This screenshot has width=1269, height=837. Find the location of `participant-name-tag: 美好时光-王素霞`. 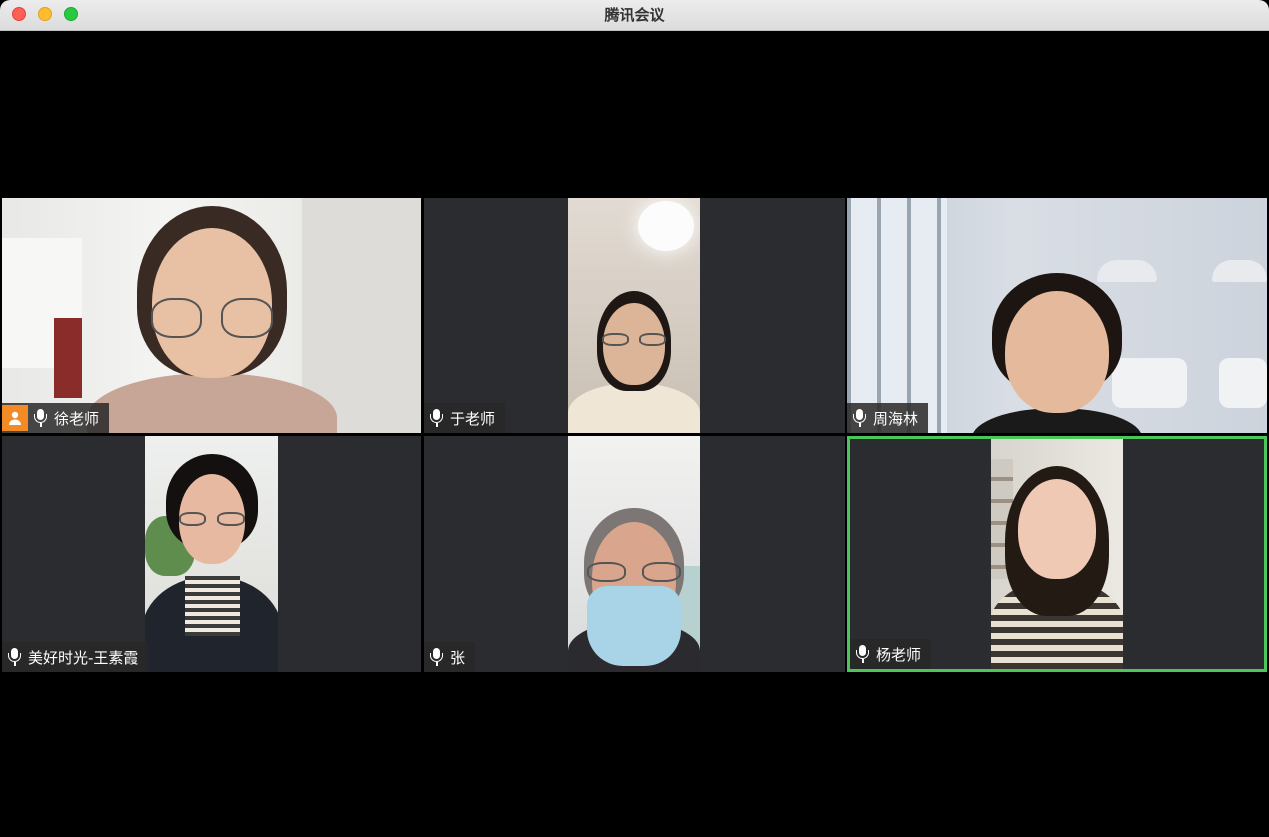

participant-name-tag: 美好时光-王素霞 is located at coordinates (75, 657).